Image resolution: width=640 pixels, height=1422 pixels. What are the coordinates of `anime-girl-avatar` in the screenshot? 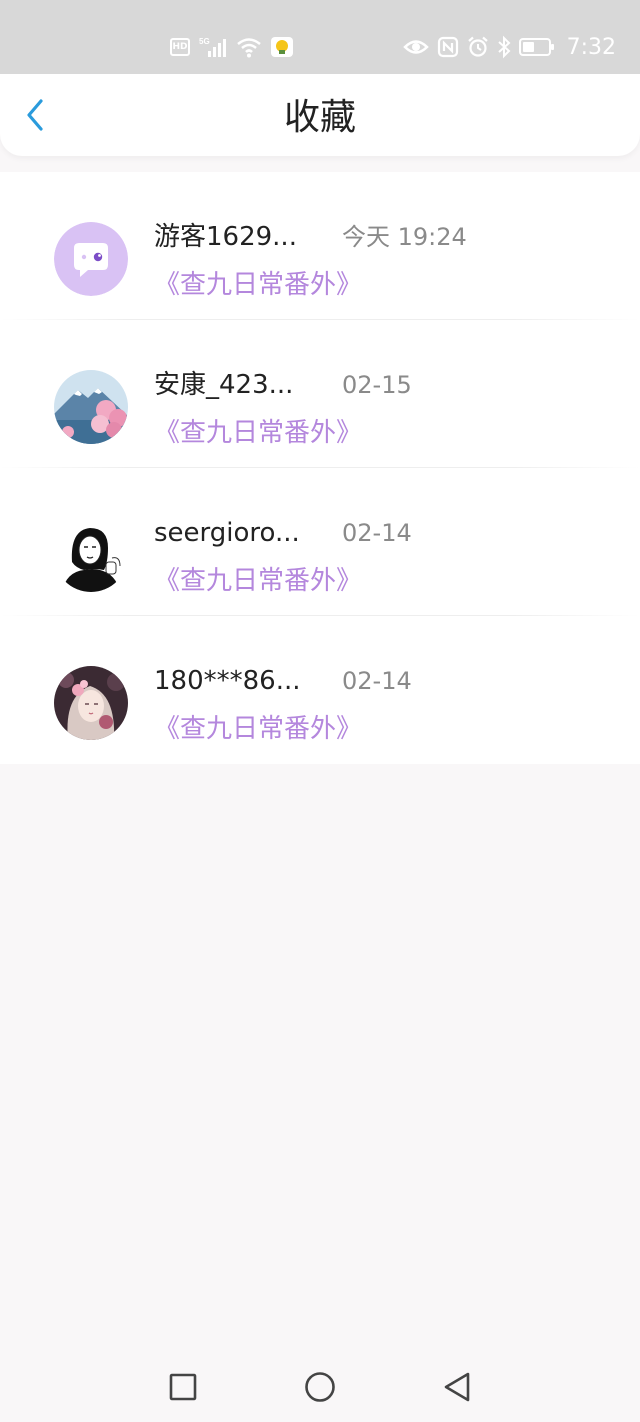 It's located at (91, 703).